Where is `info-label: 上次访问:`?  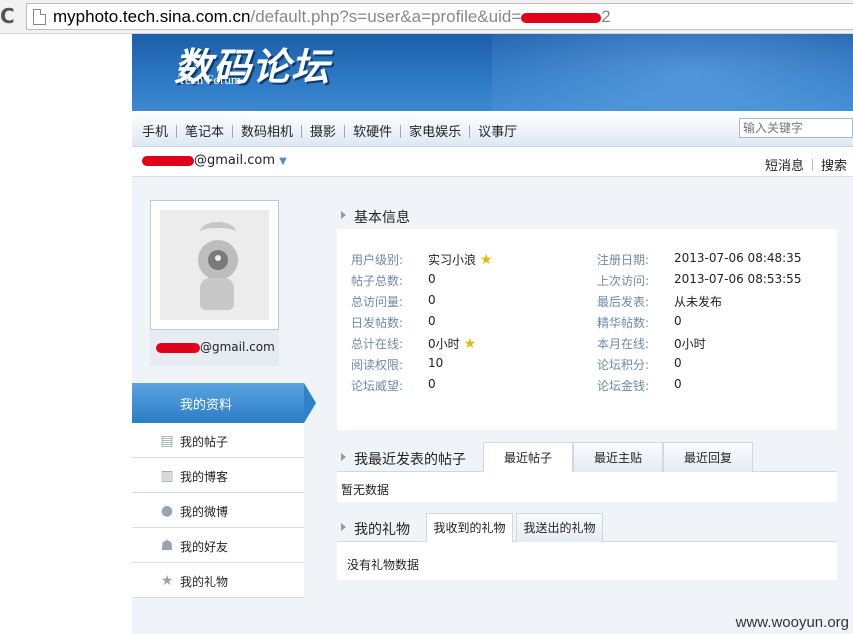
info-label: 上次访问: is located at coordinates (623, 281).